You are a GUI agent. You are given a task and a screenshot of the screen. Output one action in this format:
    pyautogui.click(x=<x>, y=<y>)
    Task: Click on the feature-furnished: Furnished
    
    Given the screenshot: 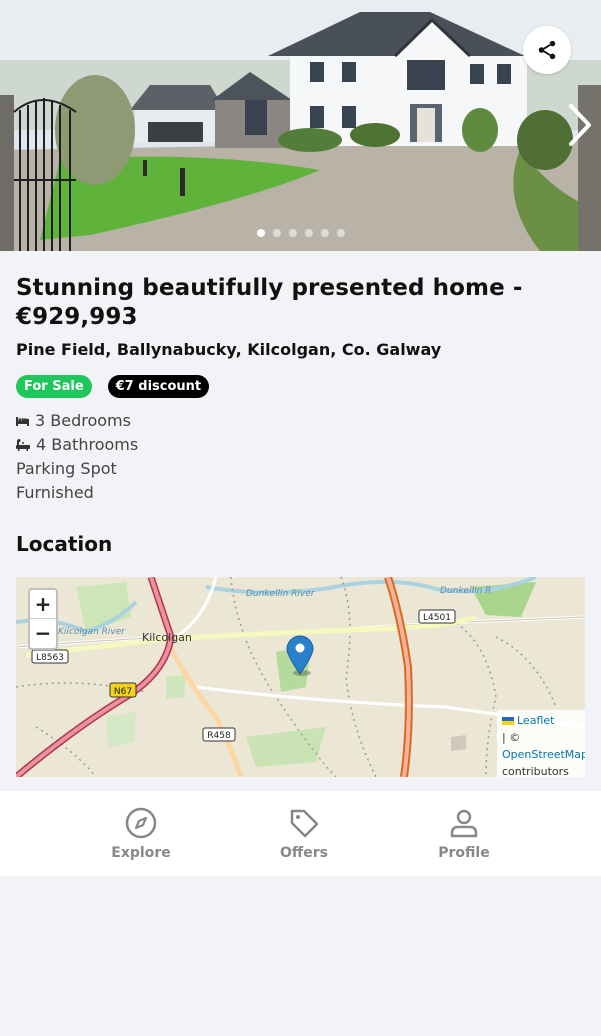 What is the action you would take?
    pyautogui.click(x=77, y=493)
    